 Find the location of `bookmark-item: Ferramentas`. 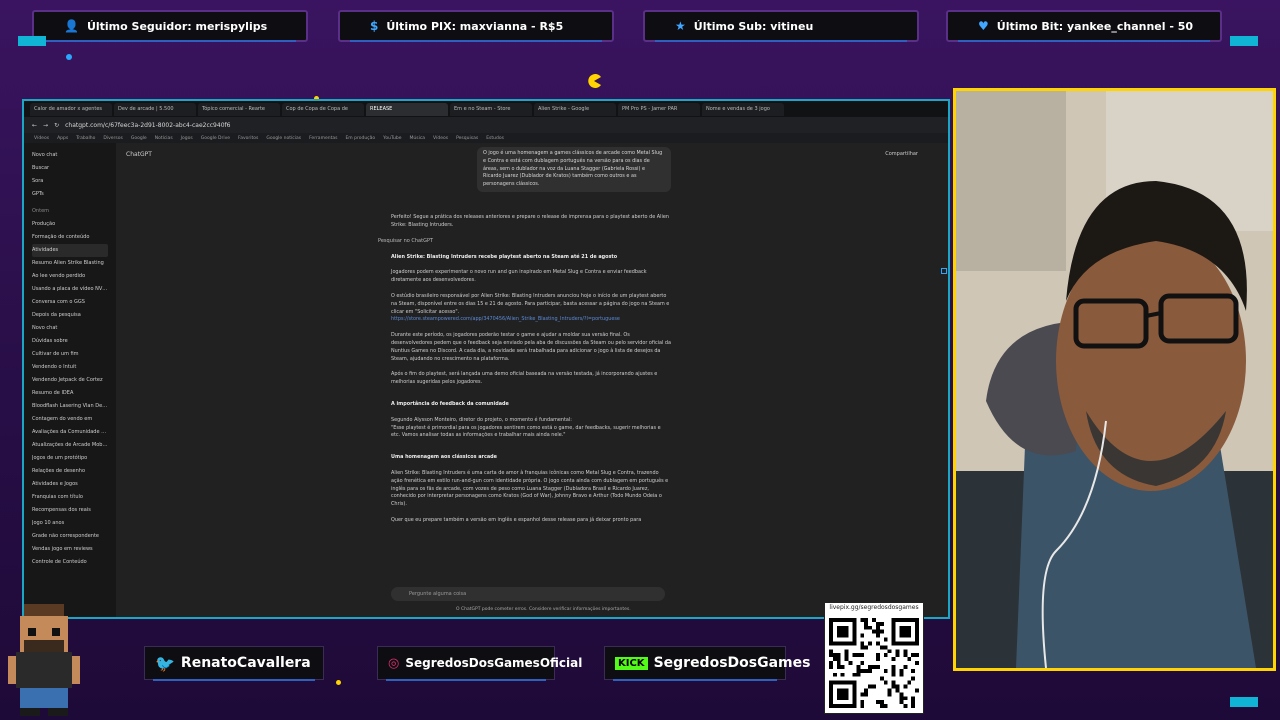

bookmark-item: Ferramentas is located at coordinates (323, 138).